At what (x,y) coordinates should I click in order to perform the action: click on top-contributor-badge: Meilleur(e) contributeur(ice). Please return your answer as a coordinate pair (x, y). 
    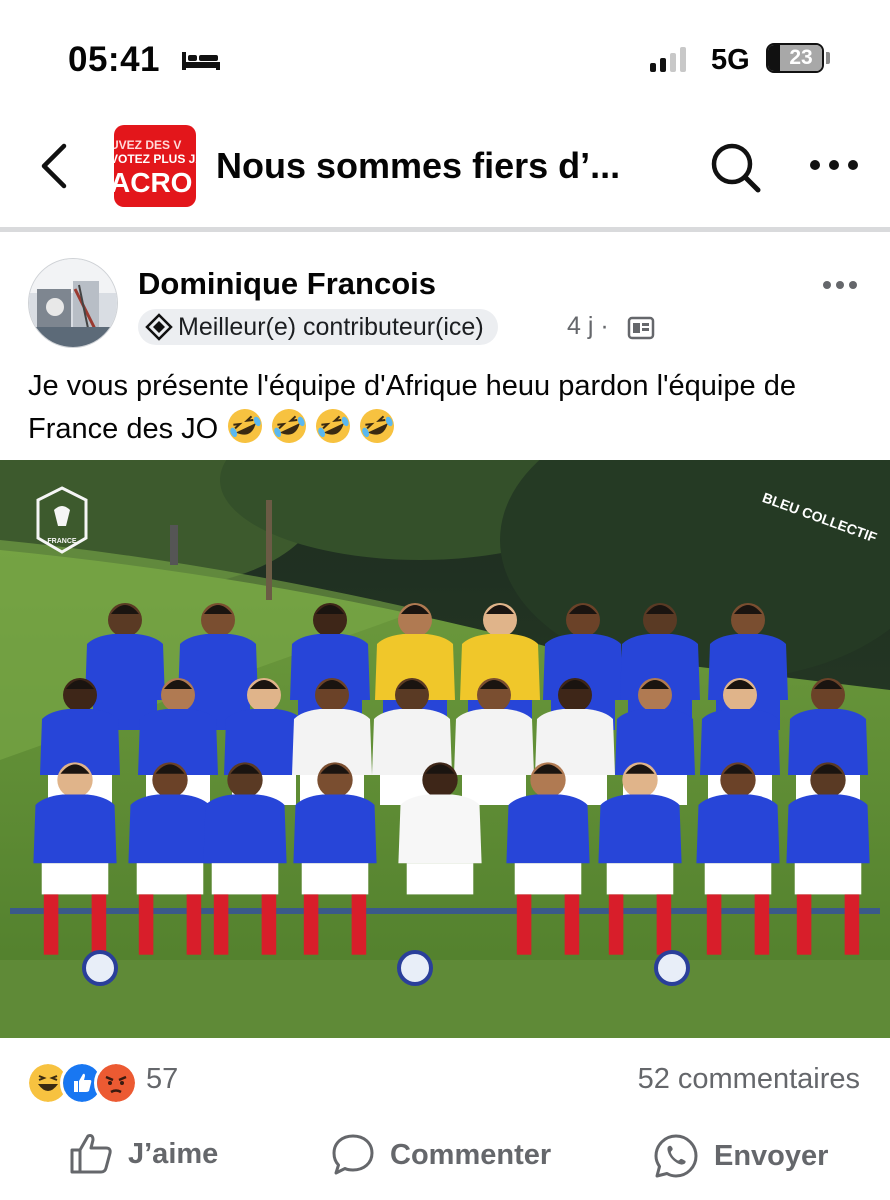
    Looking at the image, I should click on (318, 327).